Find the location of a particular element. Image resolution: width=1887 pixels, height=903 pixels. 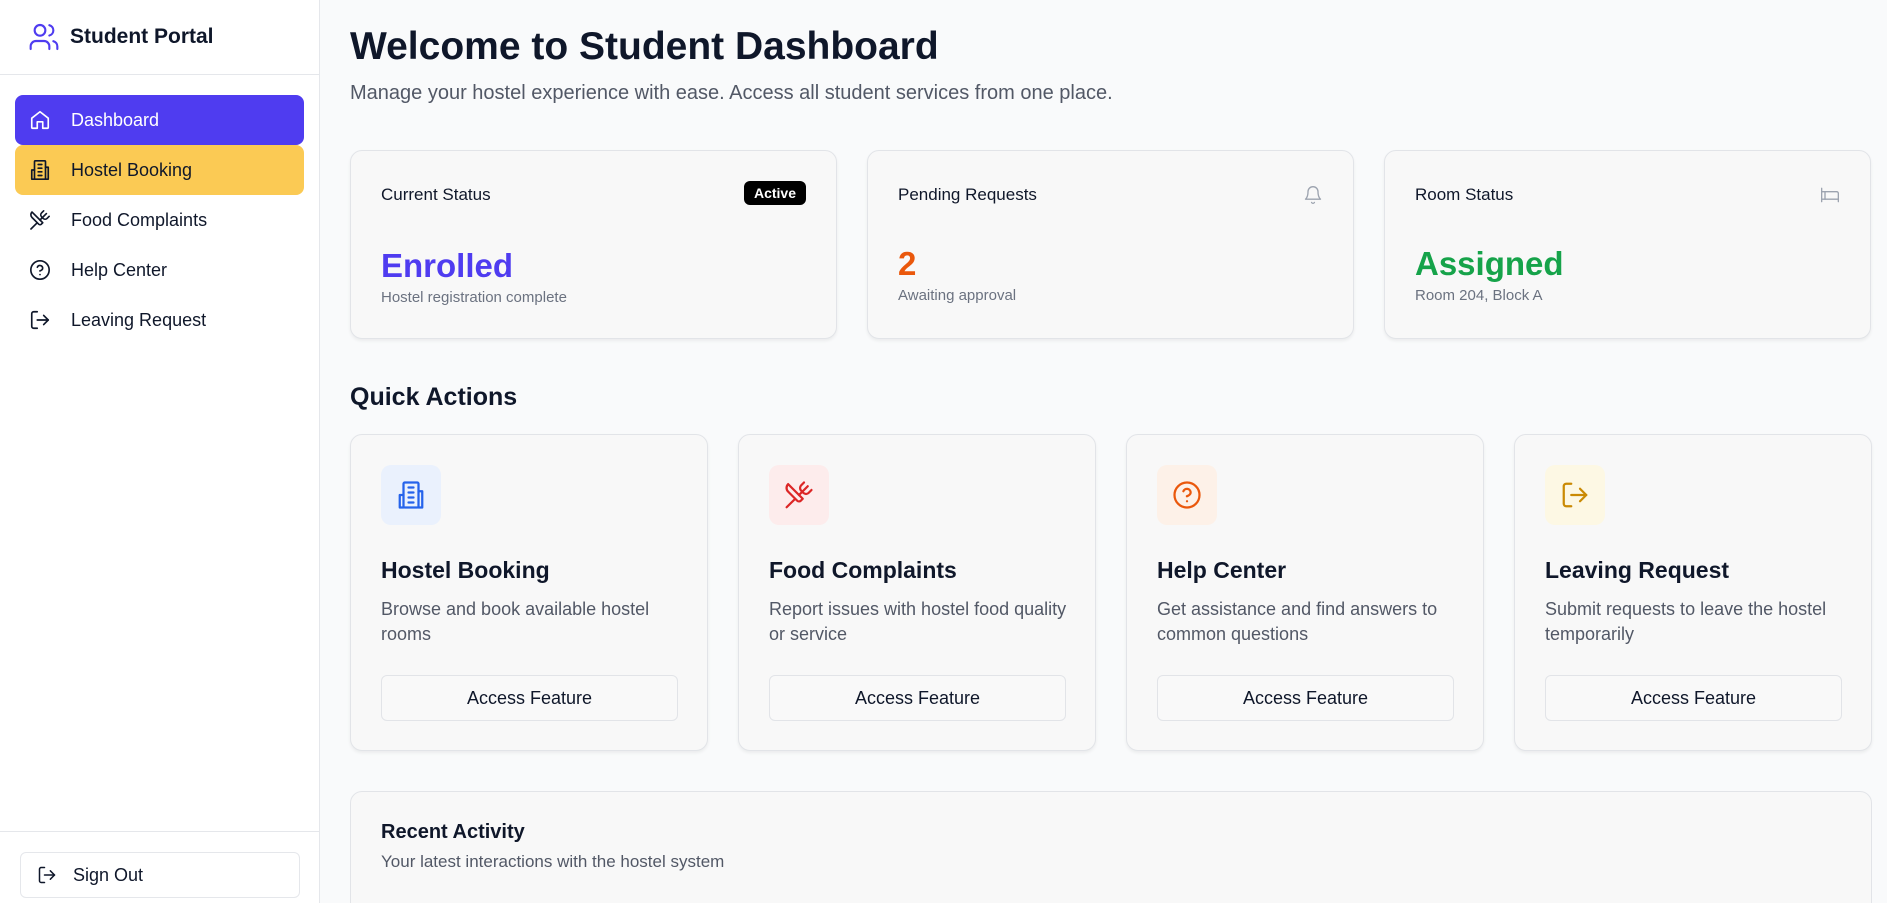

sidebar-item-label: Hostel Booking is located at coordinates (132, 169).